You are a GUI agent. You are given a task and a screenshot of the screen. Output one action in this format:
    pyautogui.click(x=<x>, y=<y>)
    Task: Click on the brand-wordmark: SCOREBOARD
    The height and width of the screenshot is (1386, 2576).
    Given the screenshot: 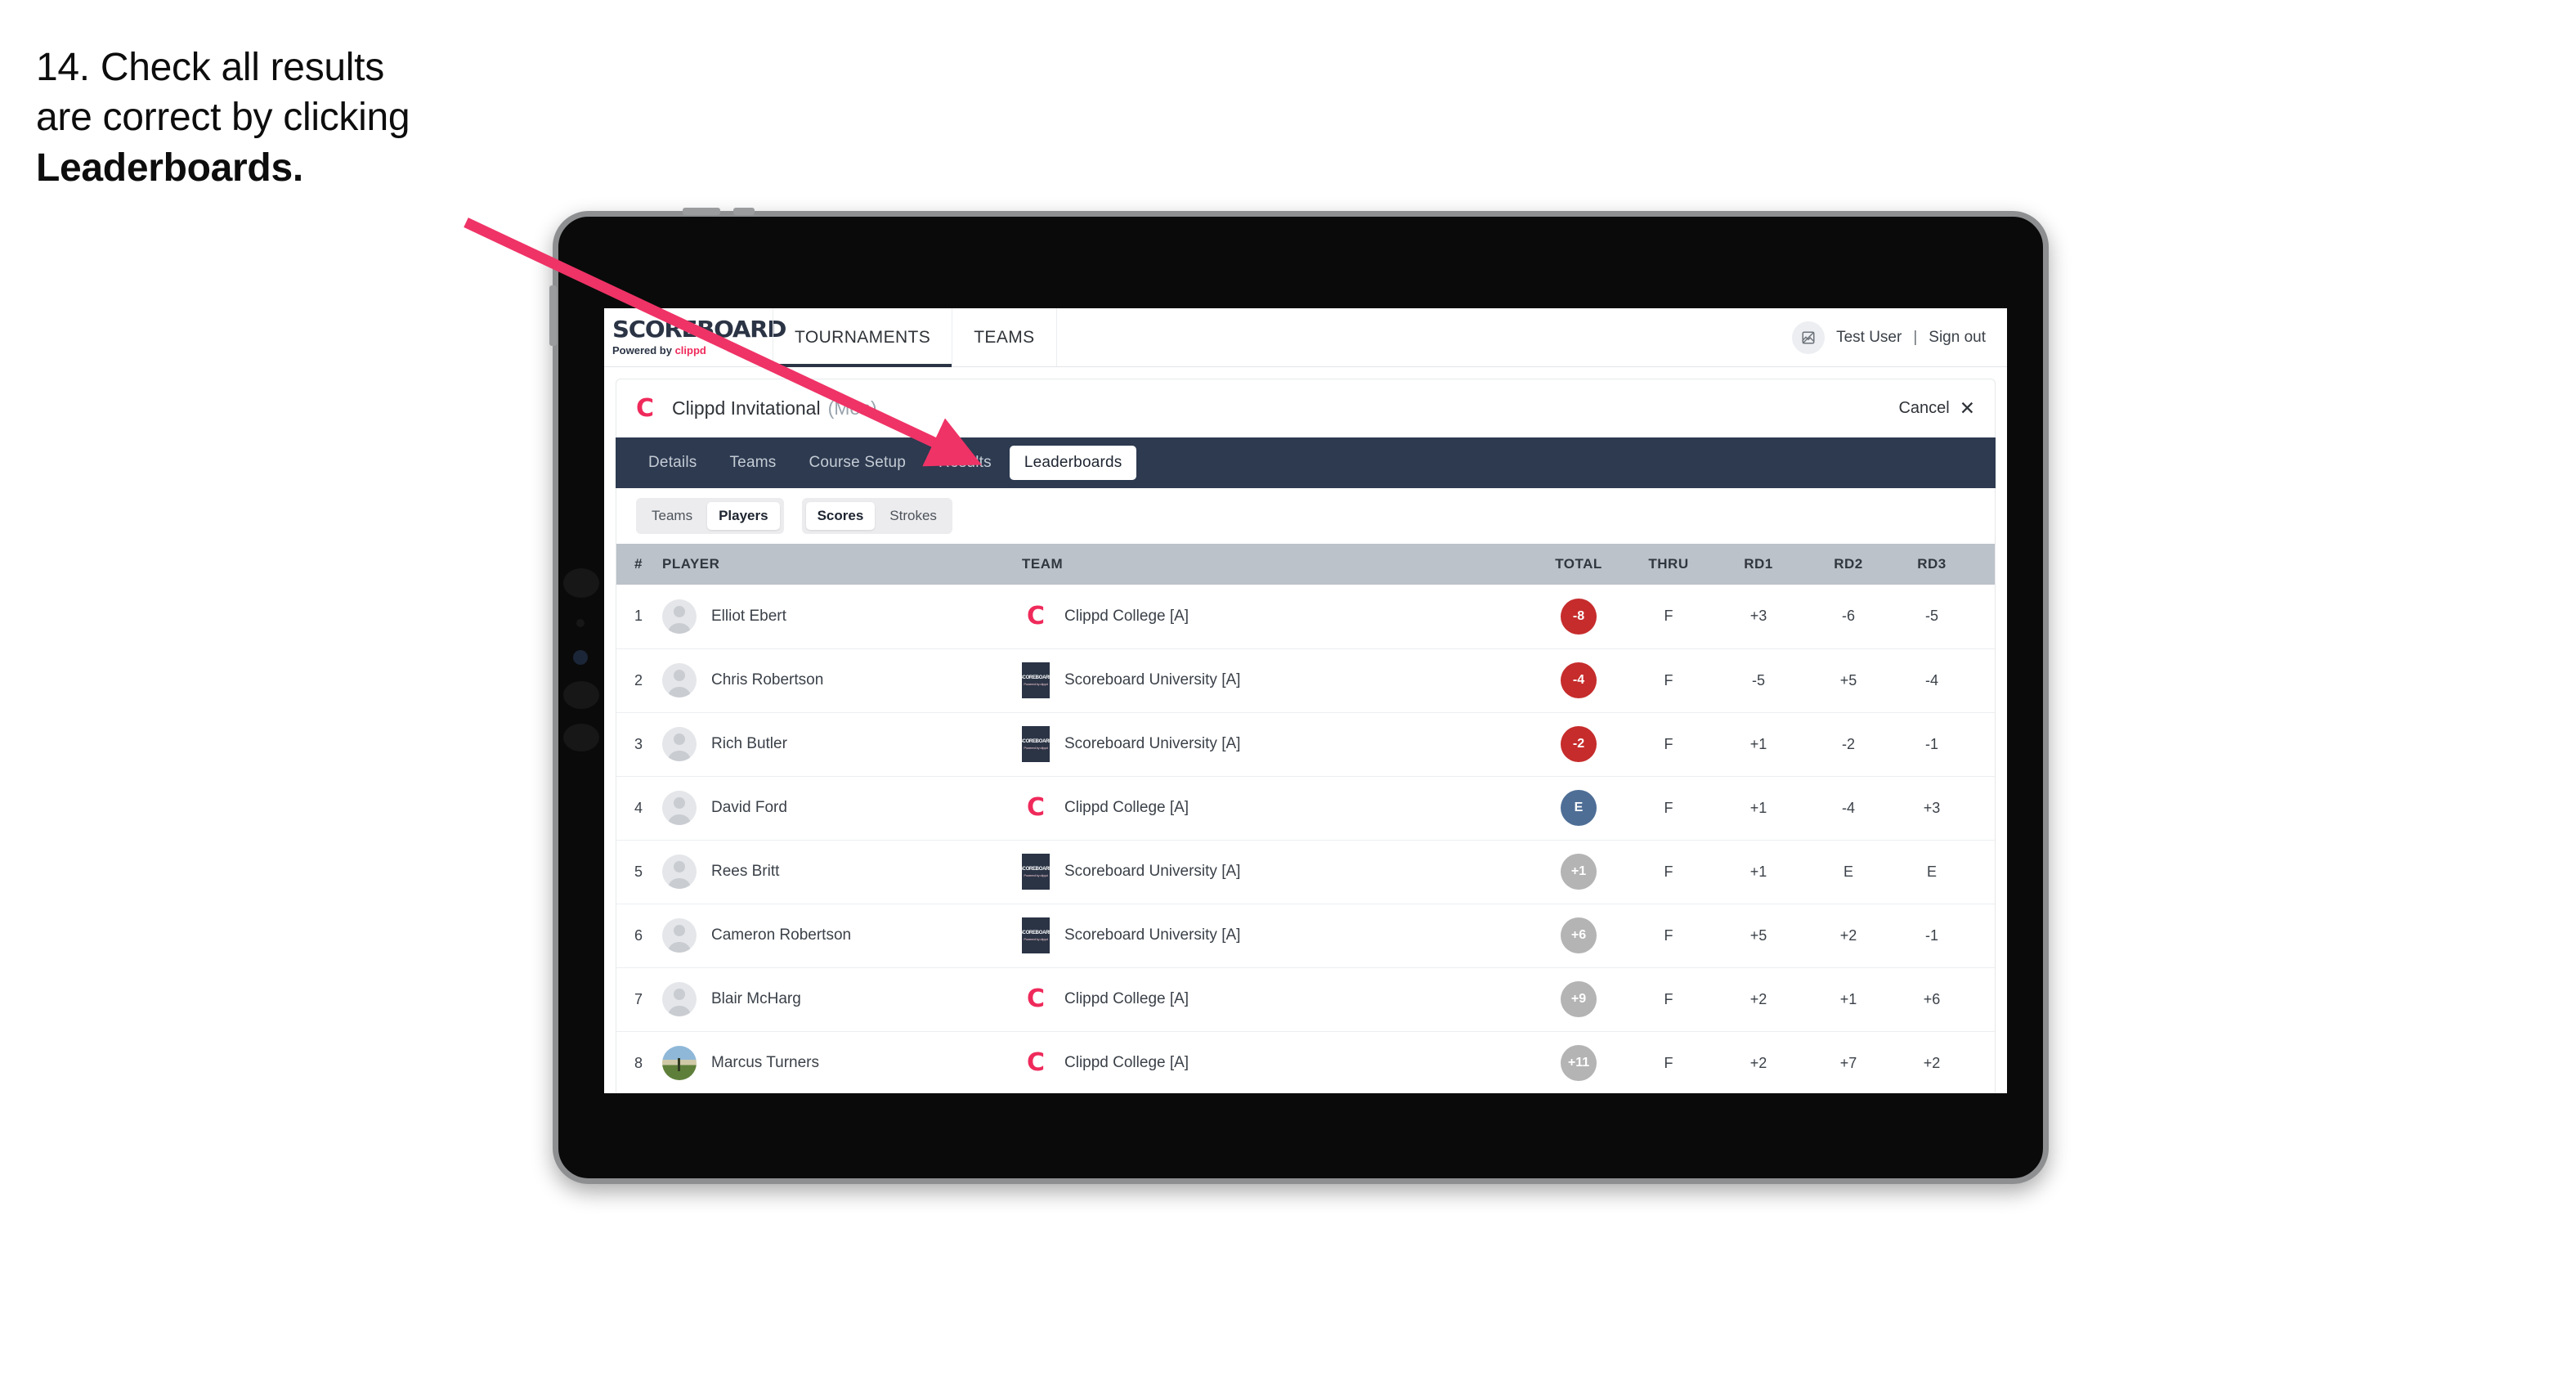 What is the action you would take?
    pyautogui.click(x=699, y=329)
    